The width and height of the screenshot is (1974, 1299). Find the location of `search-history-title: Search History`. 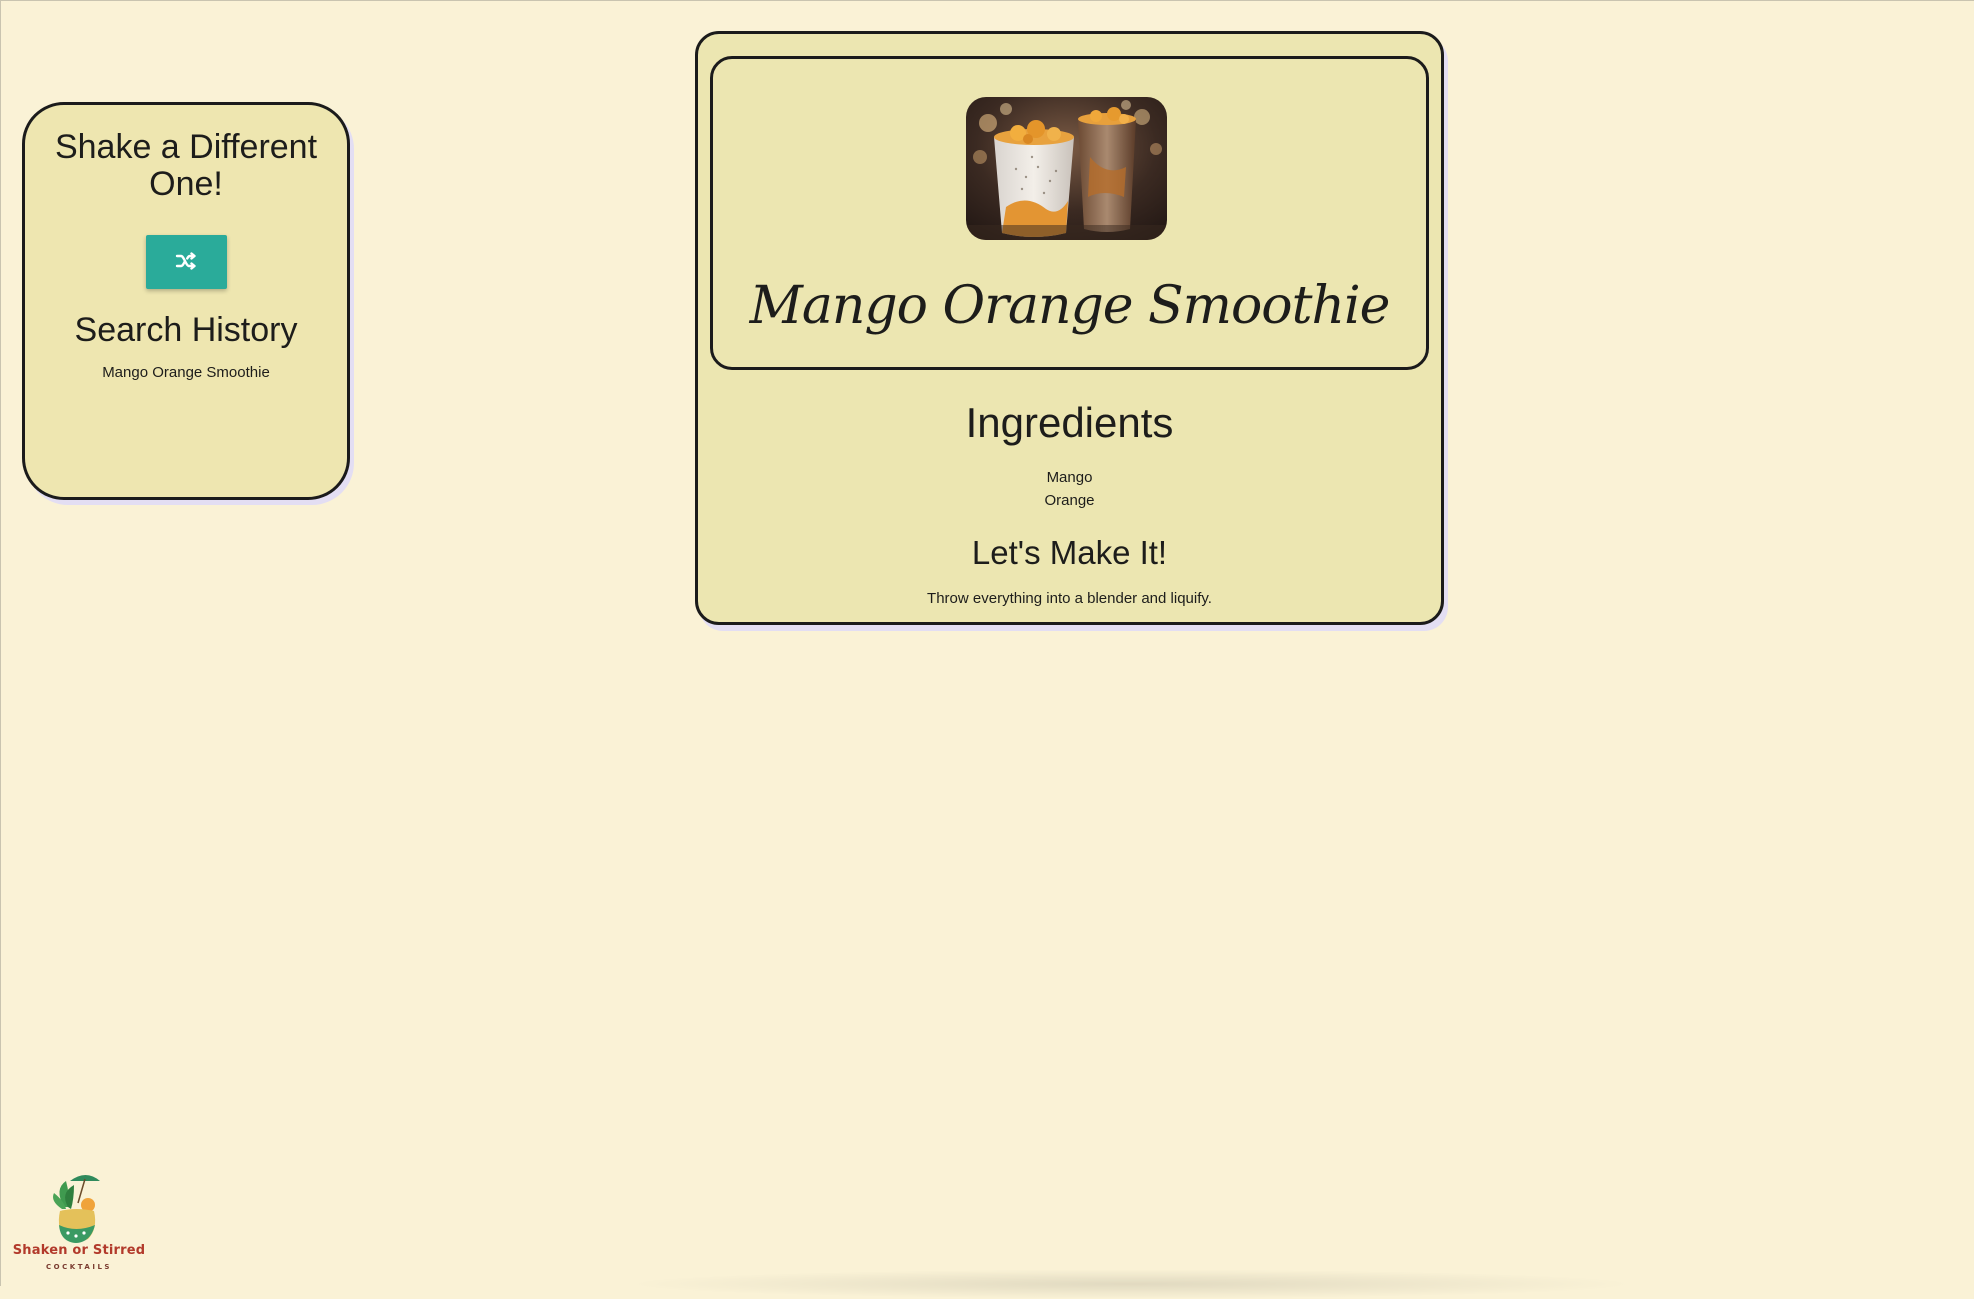

search-history-title: Search History is located at coordinates (186, 330).